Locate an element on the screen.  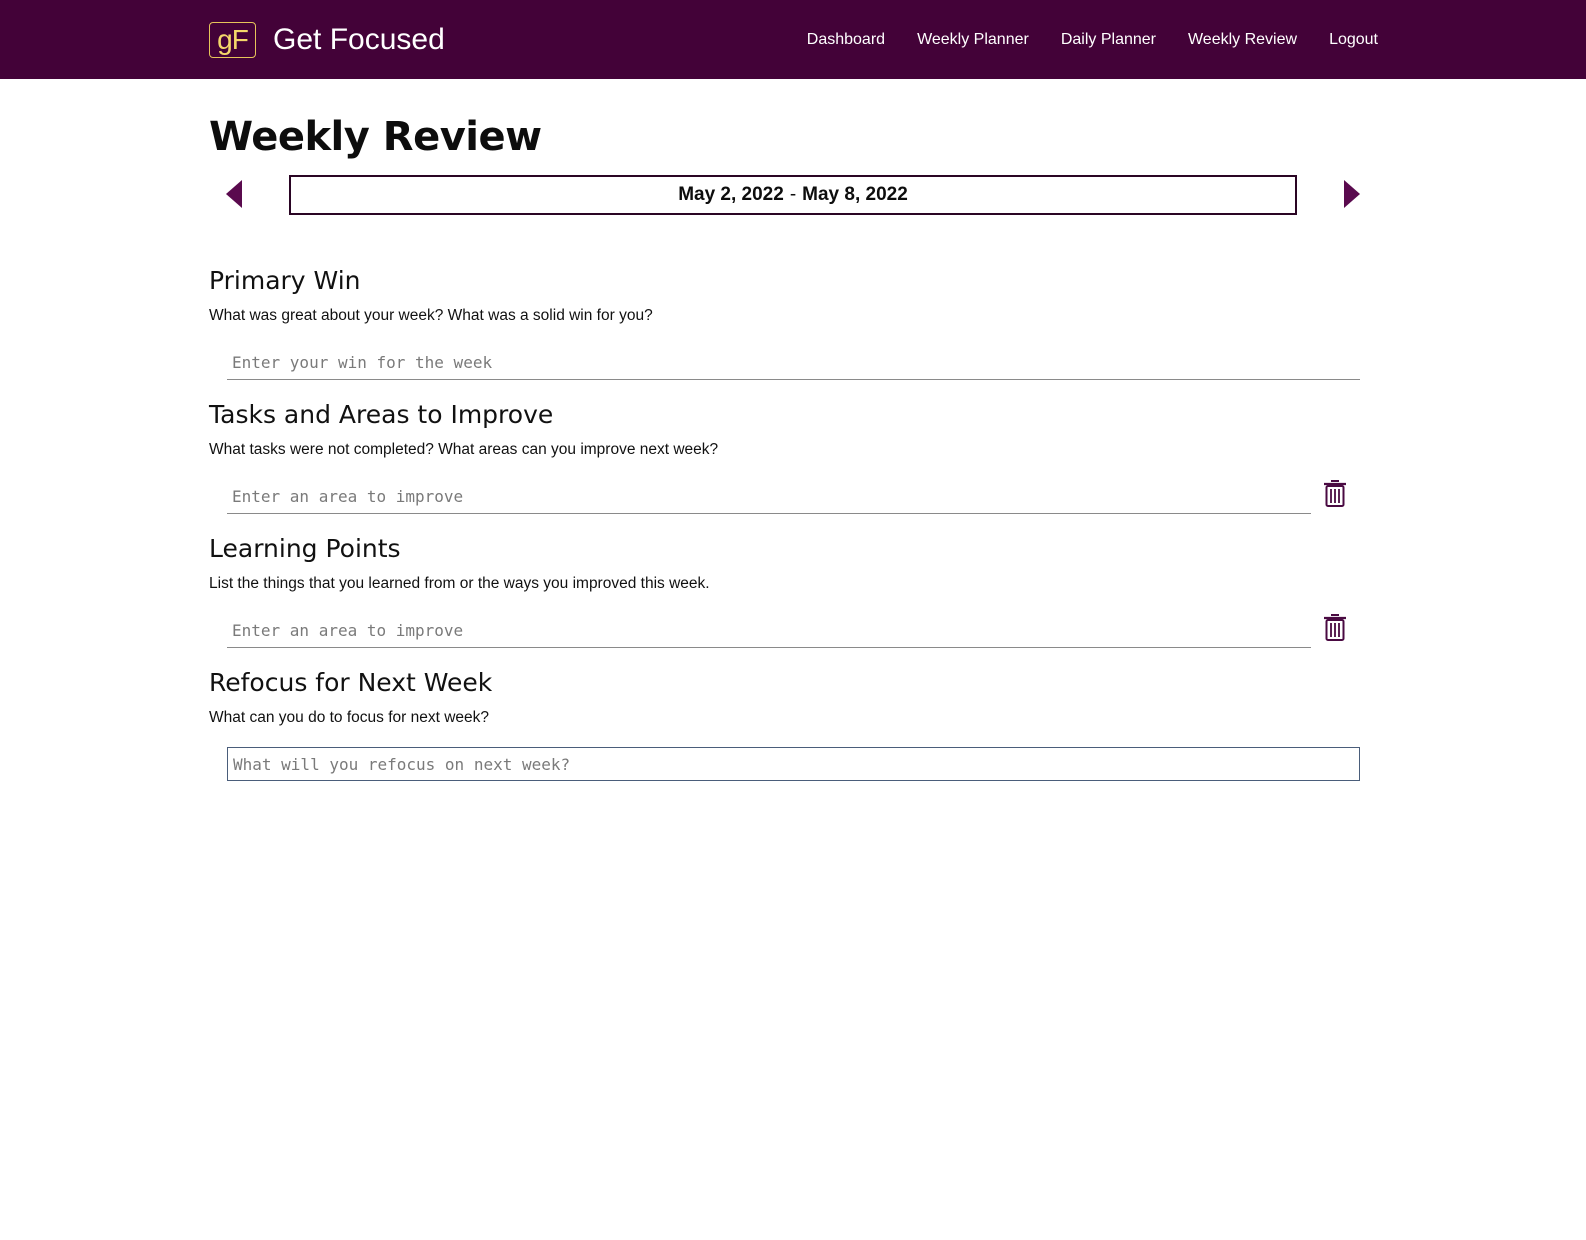
nav-link-weekly-review: Weekly Review is located at coordinates (1242, 40).